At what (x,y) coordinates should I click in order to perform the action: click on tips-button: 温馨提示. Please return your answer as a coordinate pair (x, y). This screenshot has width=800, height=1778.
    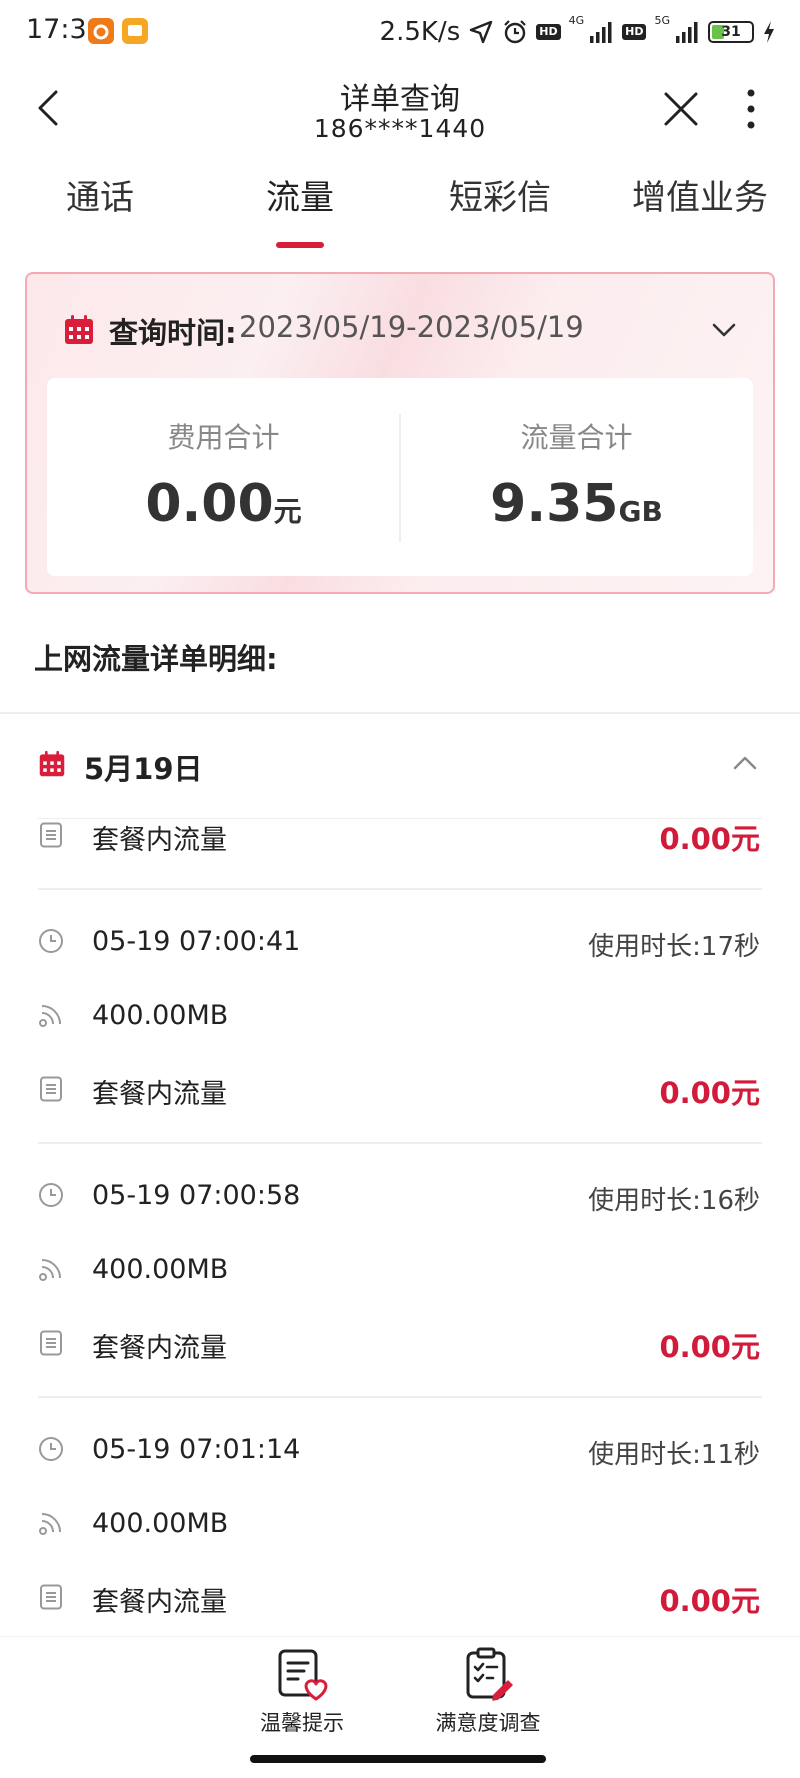
    Looking at the image, I should click on (302, 1692).